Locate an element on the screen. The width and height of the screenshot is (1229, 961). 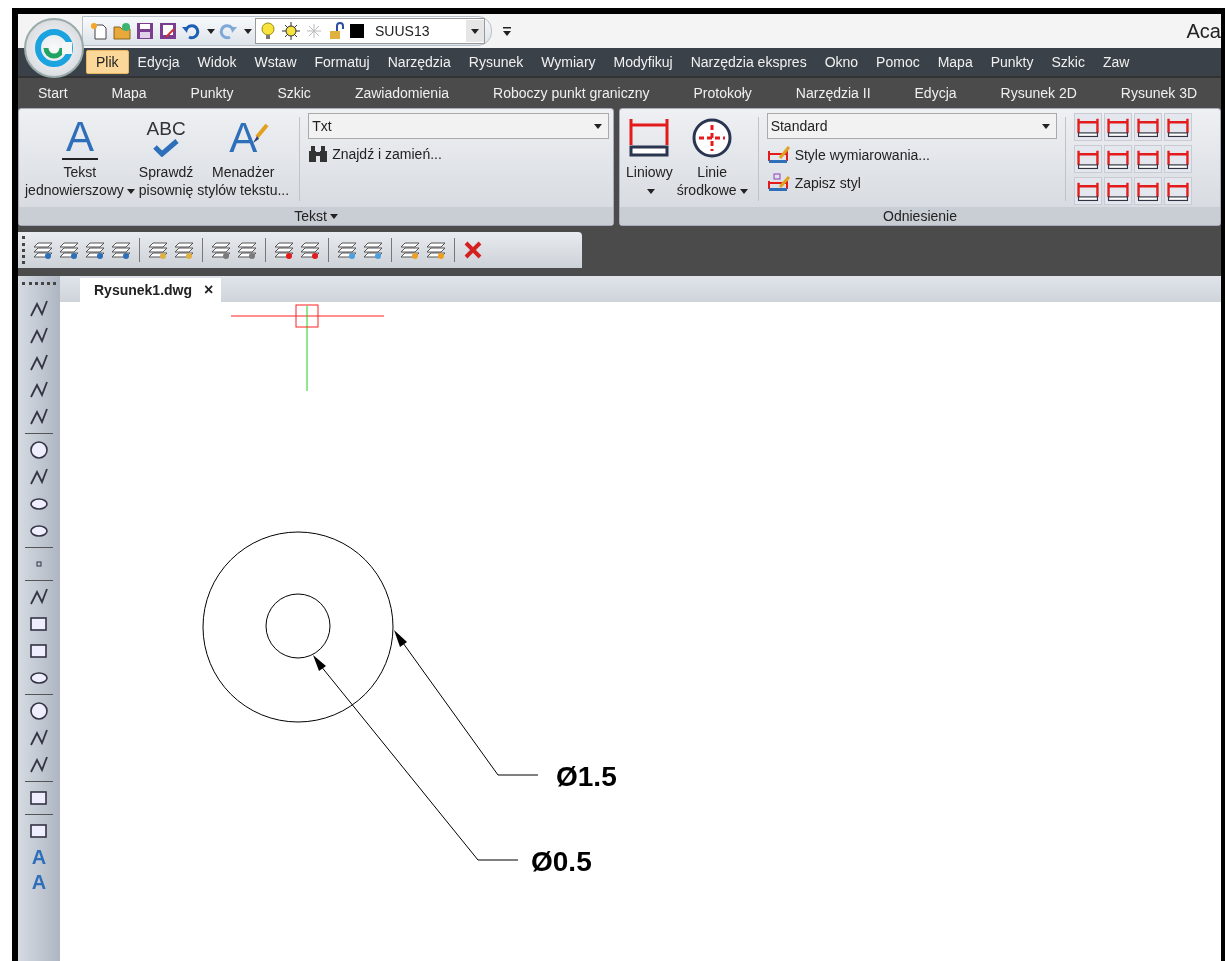
menu-item: Edycja is located at coordinates (158, 62).